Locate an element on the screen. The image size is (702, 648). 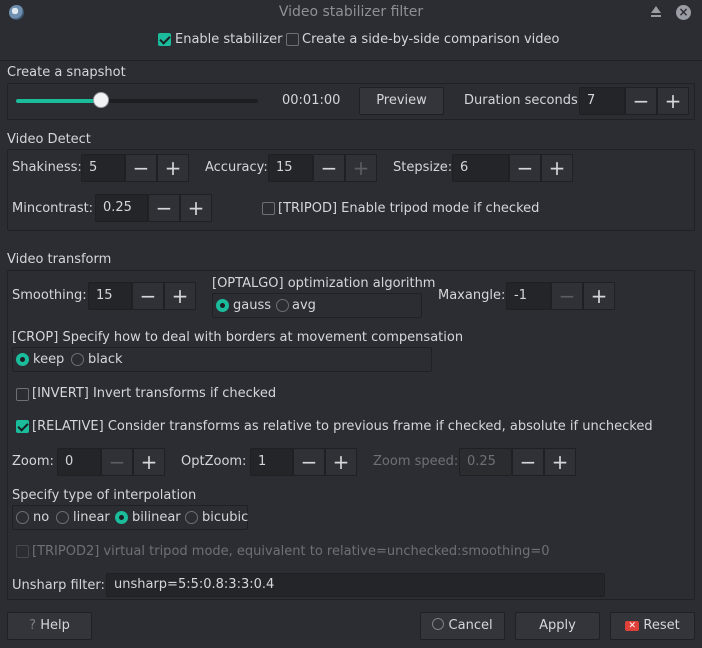
tripod-label: [TRIPOD] Enable tripod mode if checked is located at coordinates (409, 208).